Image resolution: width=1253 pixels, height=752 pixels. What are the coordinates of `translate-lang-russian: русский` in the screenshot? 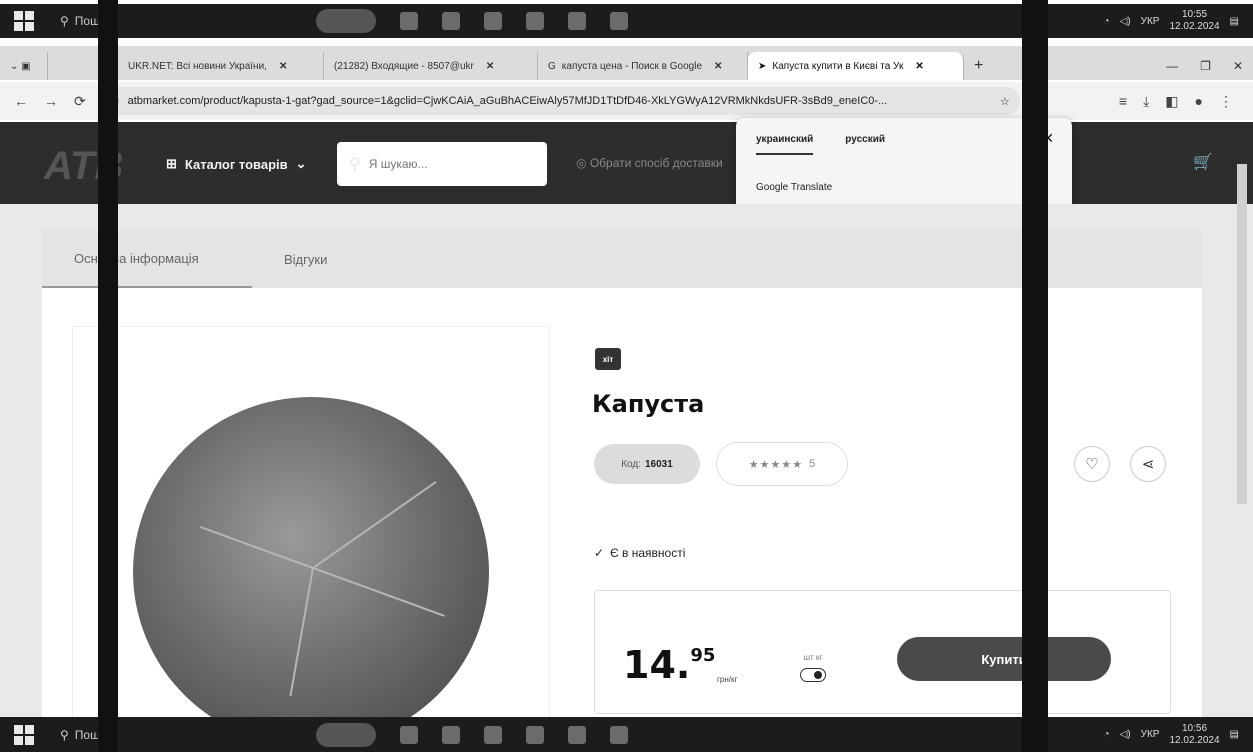 It's located at (865, 144).